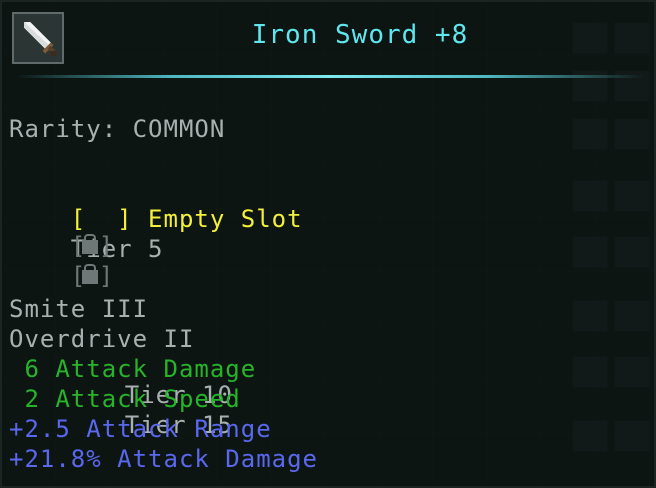 The image size is (656, 488). Describe the element at coordinates (133, 369) in the screenshot. I see `attribute-line: 6 Attack Damage` at that location.